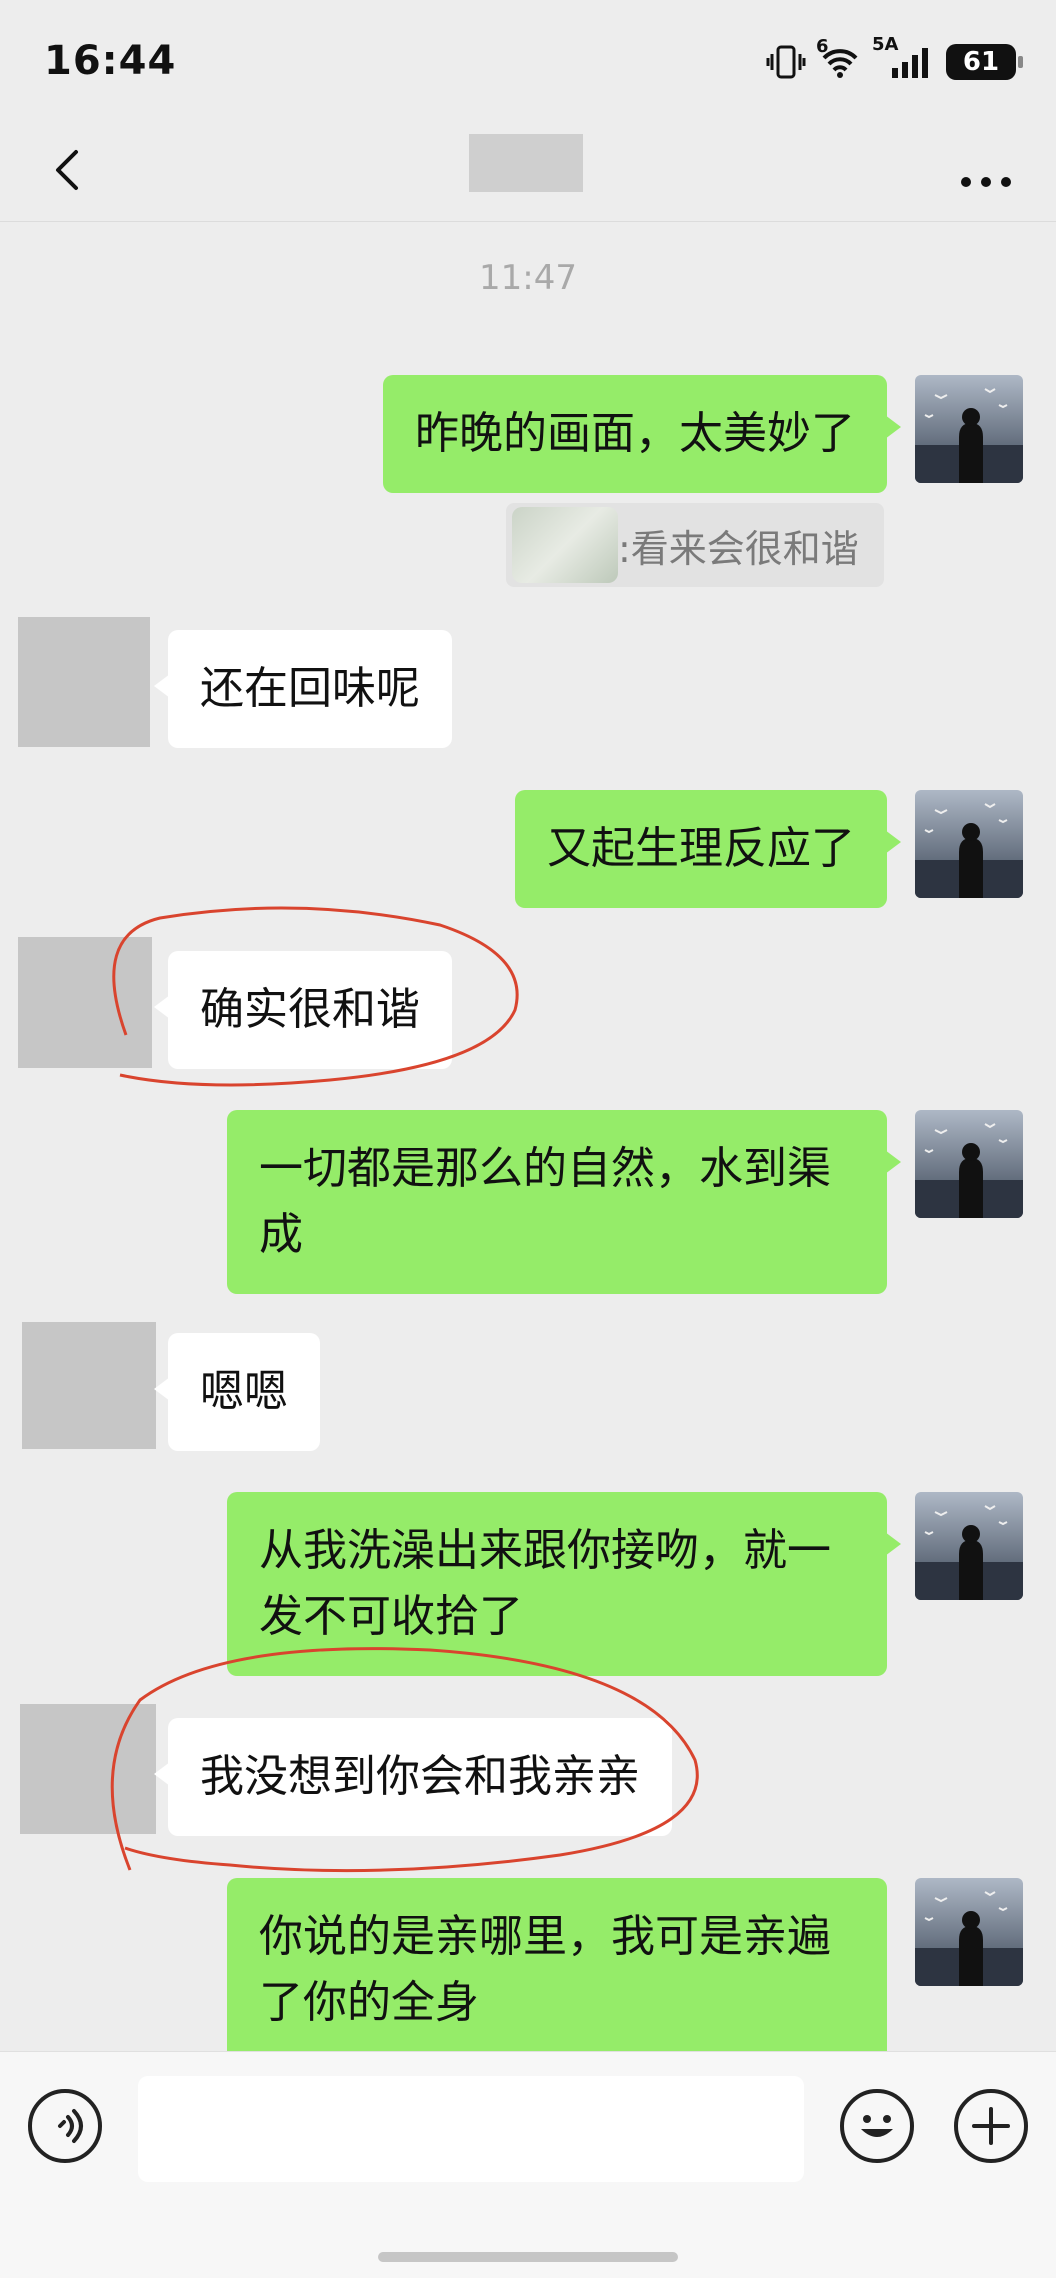 The width and height of the screenshot is (1056, 2278). Describe the element at coordinates (565, 545) in the screenshot. I see `quoted-avatar-redacted` at that location.